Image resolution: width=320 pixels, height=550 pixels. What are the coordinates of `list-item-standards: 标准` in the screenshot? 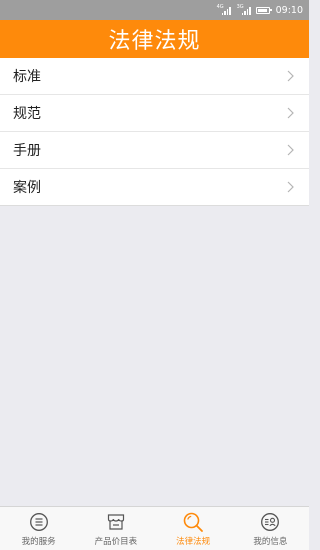 It's located at (154, 76).